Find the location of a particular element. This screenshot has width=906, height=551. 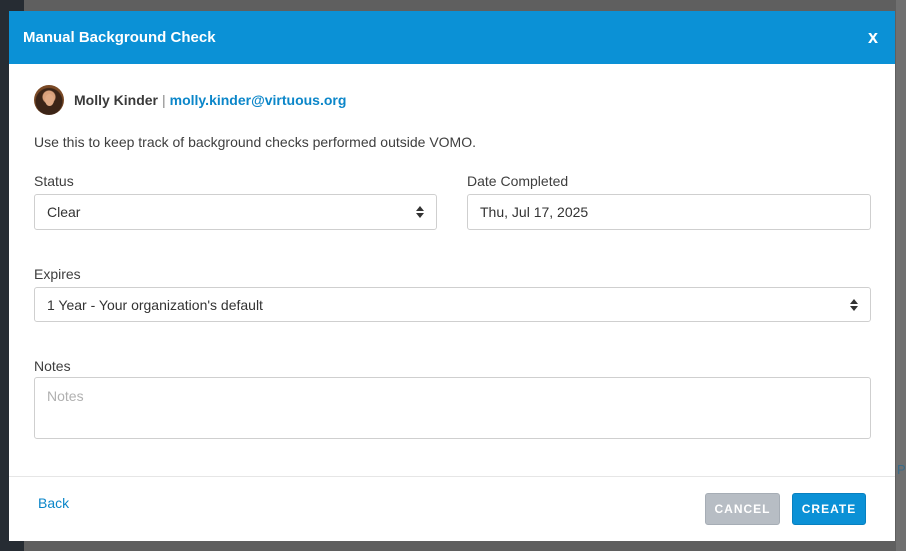

notes-label: Notes is located at coordinates (52, 366).